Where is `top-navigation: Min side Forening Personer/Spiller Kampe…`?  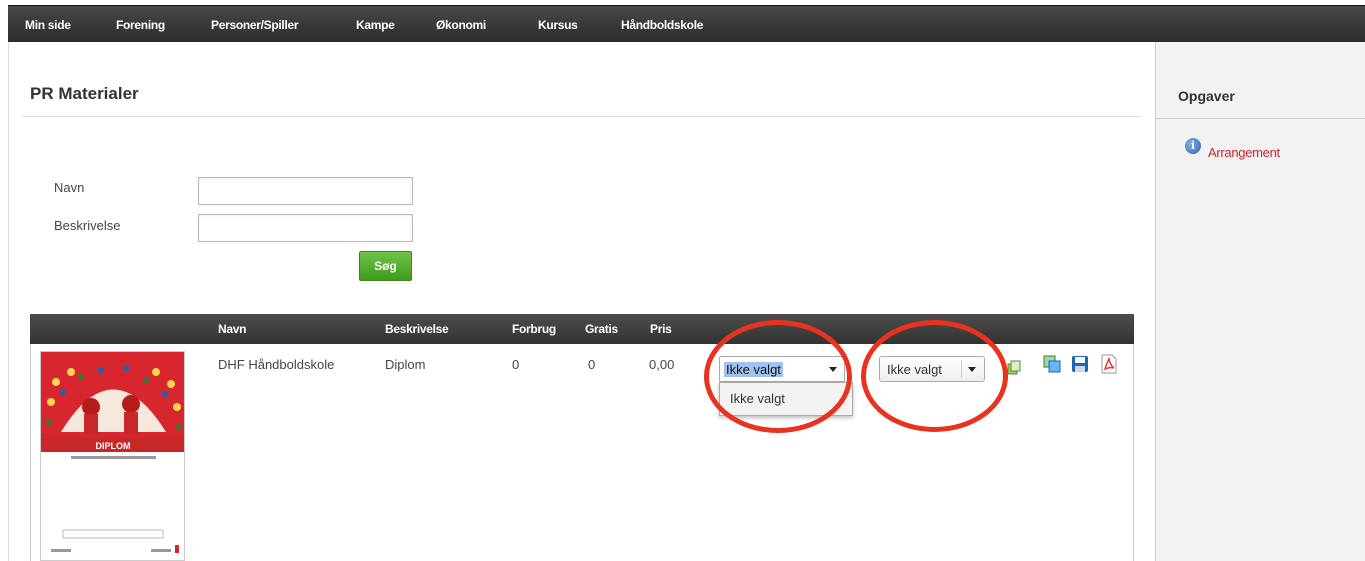
top-navigation: Min side Forening Personer/Spiller Kampe… is located at coordinates (686, 23).